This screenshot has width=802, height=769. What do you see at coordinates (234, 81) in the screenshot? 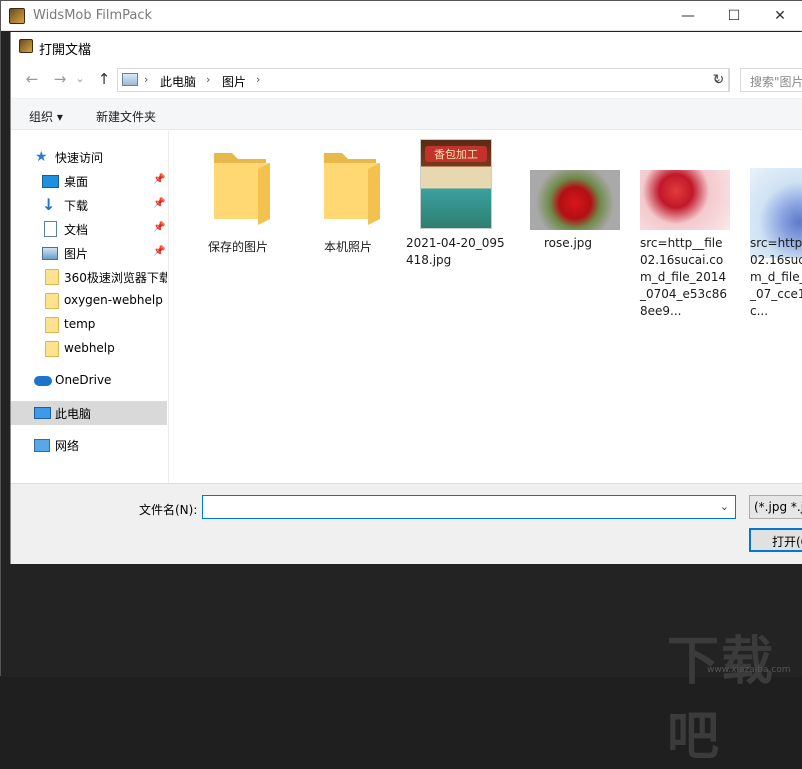
I see `breadcrumb-pictures: 图片` at bounding box center [234, 81].